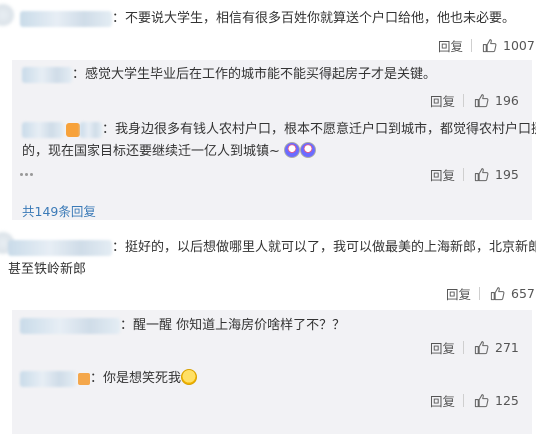 Image resolution: width=536 pixels, height=434 pixels. I want to click on avatar, so click(7, 15).